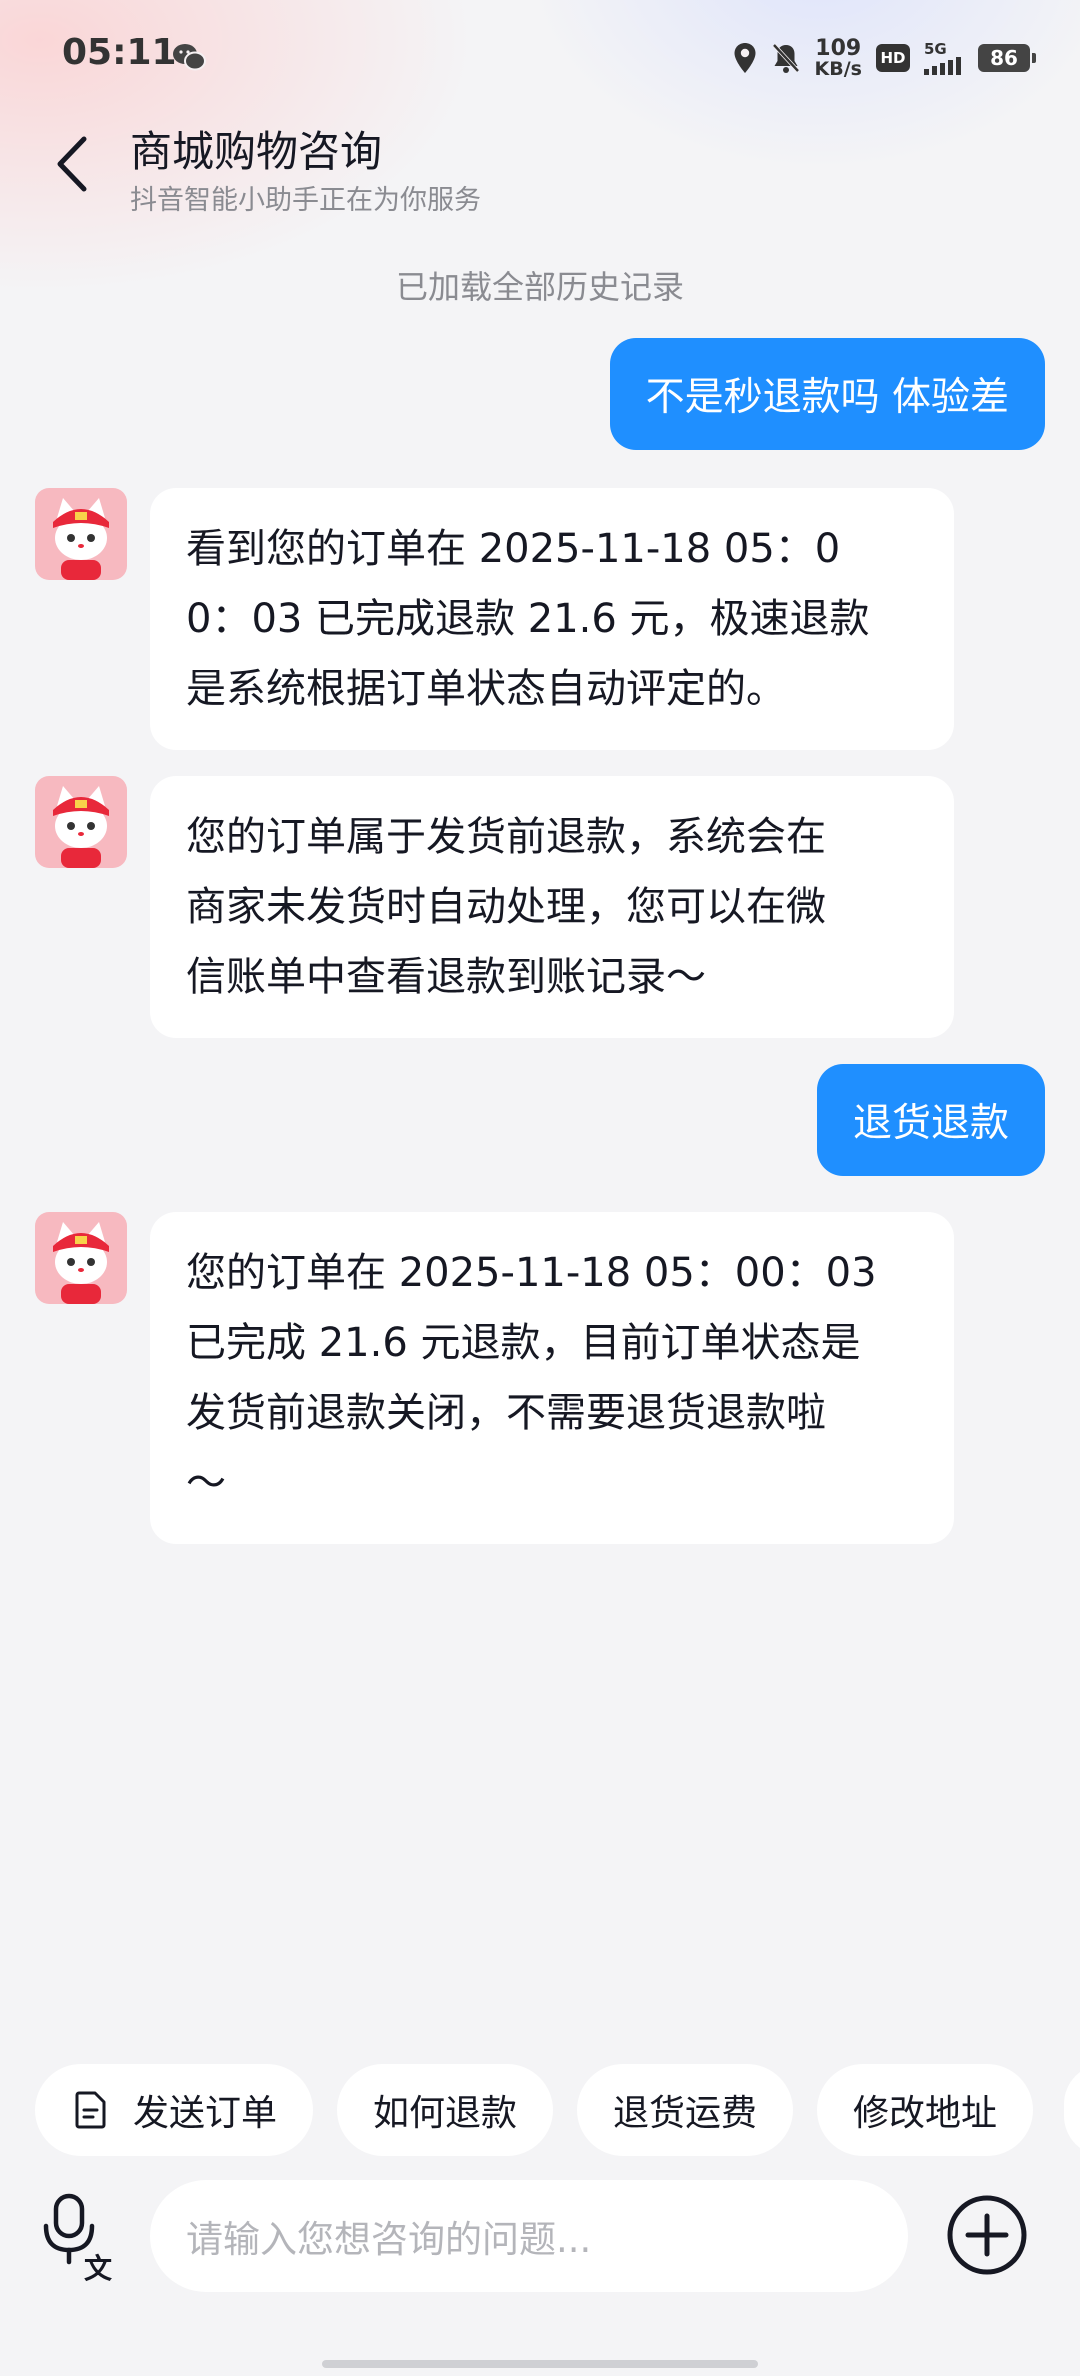 Image resolution: width=1080 pixels, height=2376 pixels. What do you see at coordinates (98, 2268) in the screenshot?
I see `svg-text: 文` at bounding box center [98, 2268].